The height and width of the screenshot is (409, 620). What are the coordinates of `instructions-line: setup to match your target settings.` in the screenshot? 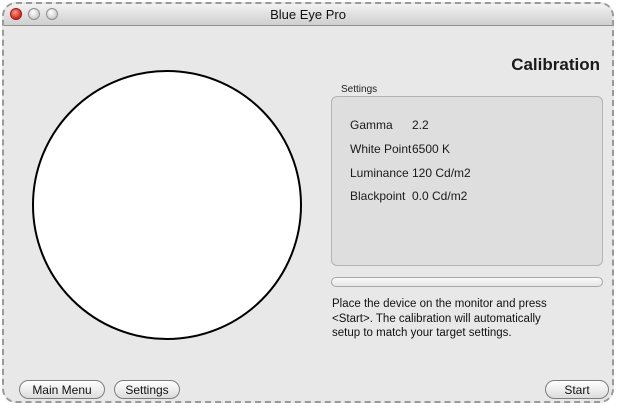 It's located at (422, 333).